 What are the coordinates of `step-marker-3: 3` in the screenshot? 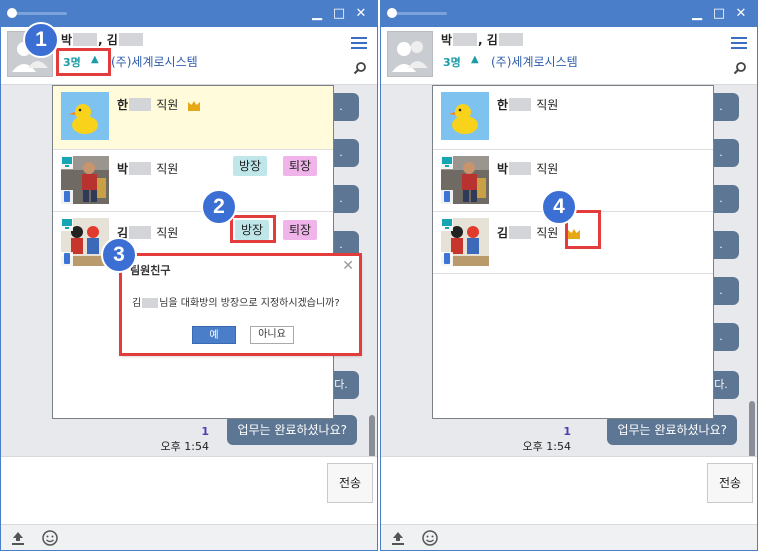 It's located at (119, 255).